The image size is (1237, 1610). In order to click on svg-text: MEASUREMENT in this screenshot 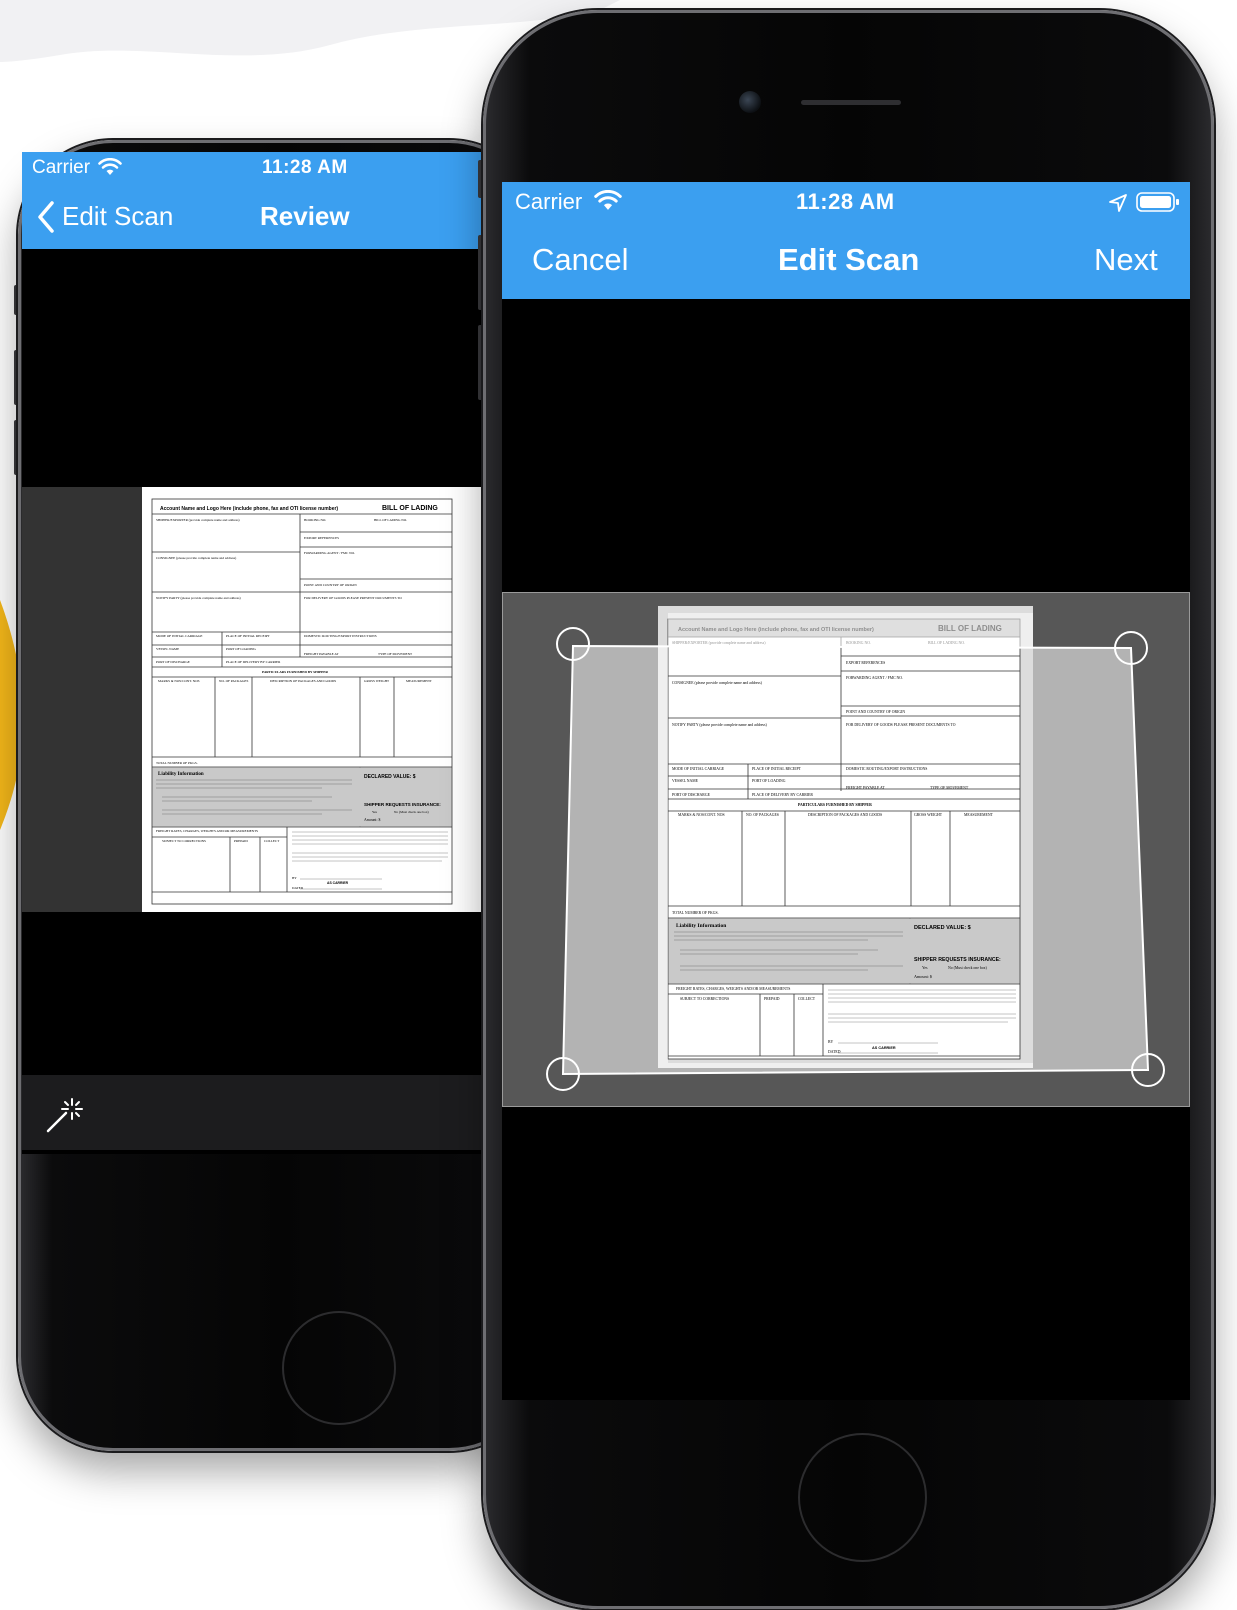, I will do `click(419, 681)`.